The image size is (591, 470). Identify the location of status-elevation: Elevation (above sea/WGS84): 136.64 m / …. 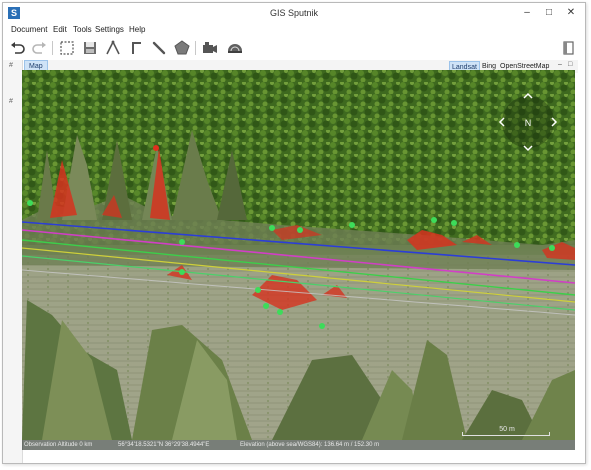
(310, 445).